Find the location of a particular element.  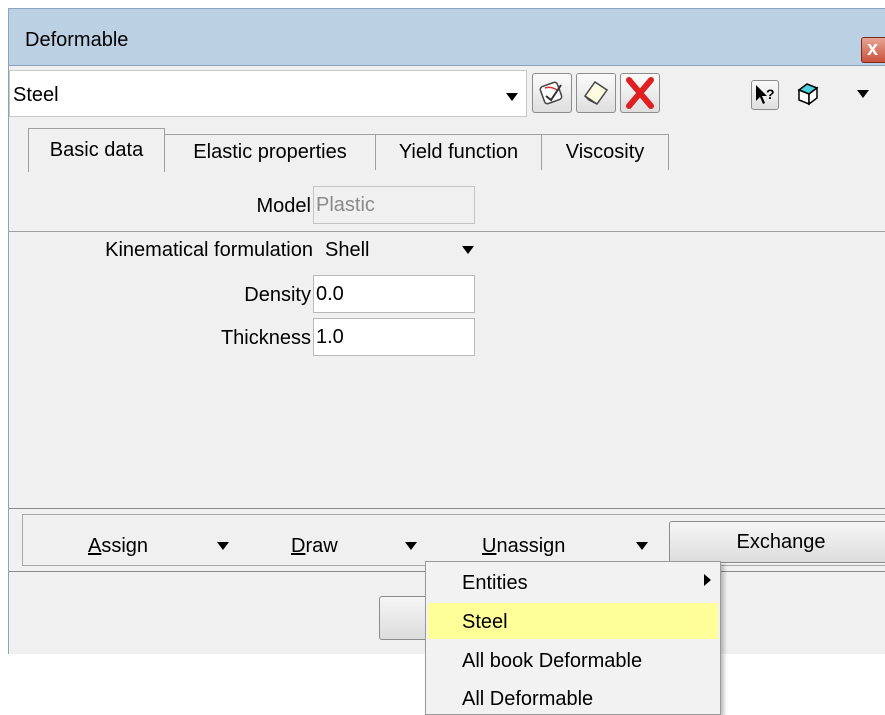

tab-yield-function: Yield function is located at coordinates (458, 152).